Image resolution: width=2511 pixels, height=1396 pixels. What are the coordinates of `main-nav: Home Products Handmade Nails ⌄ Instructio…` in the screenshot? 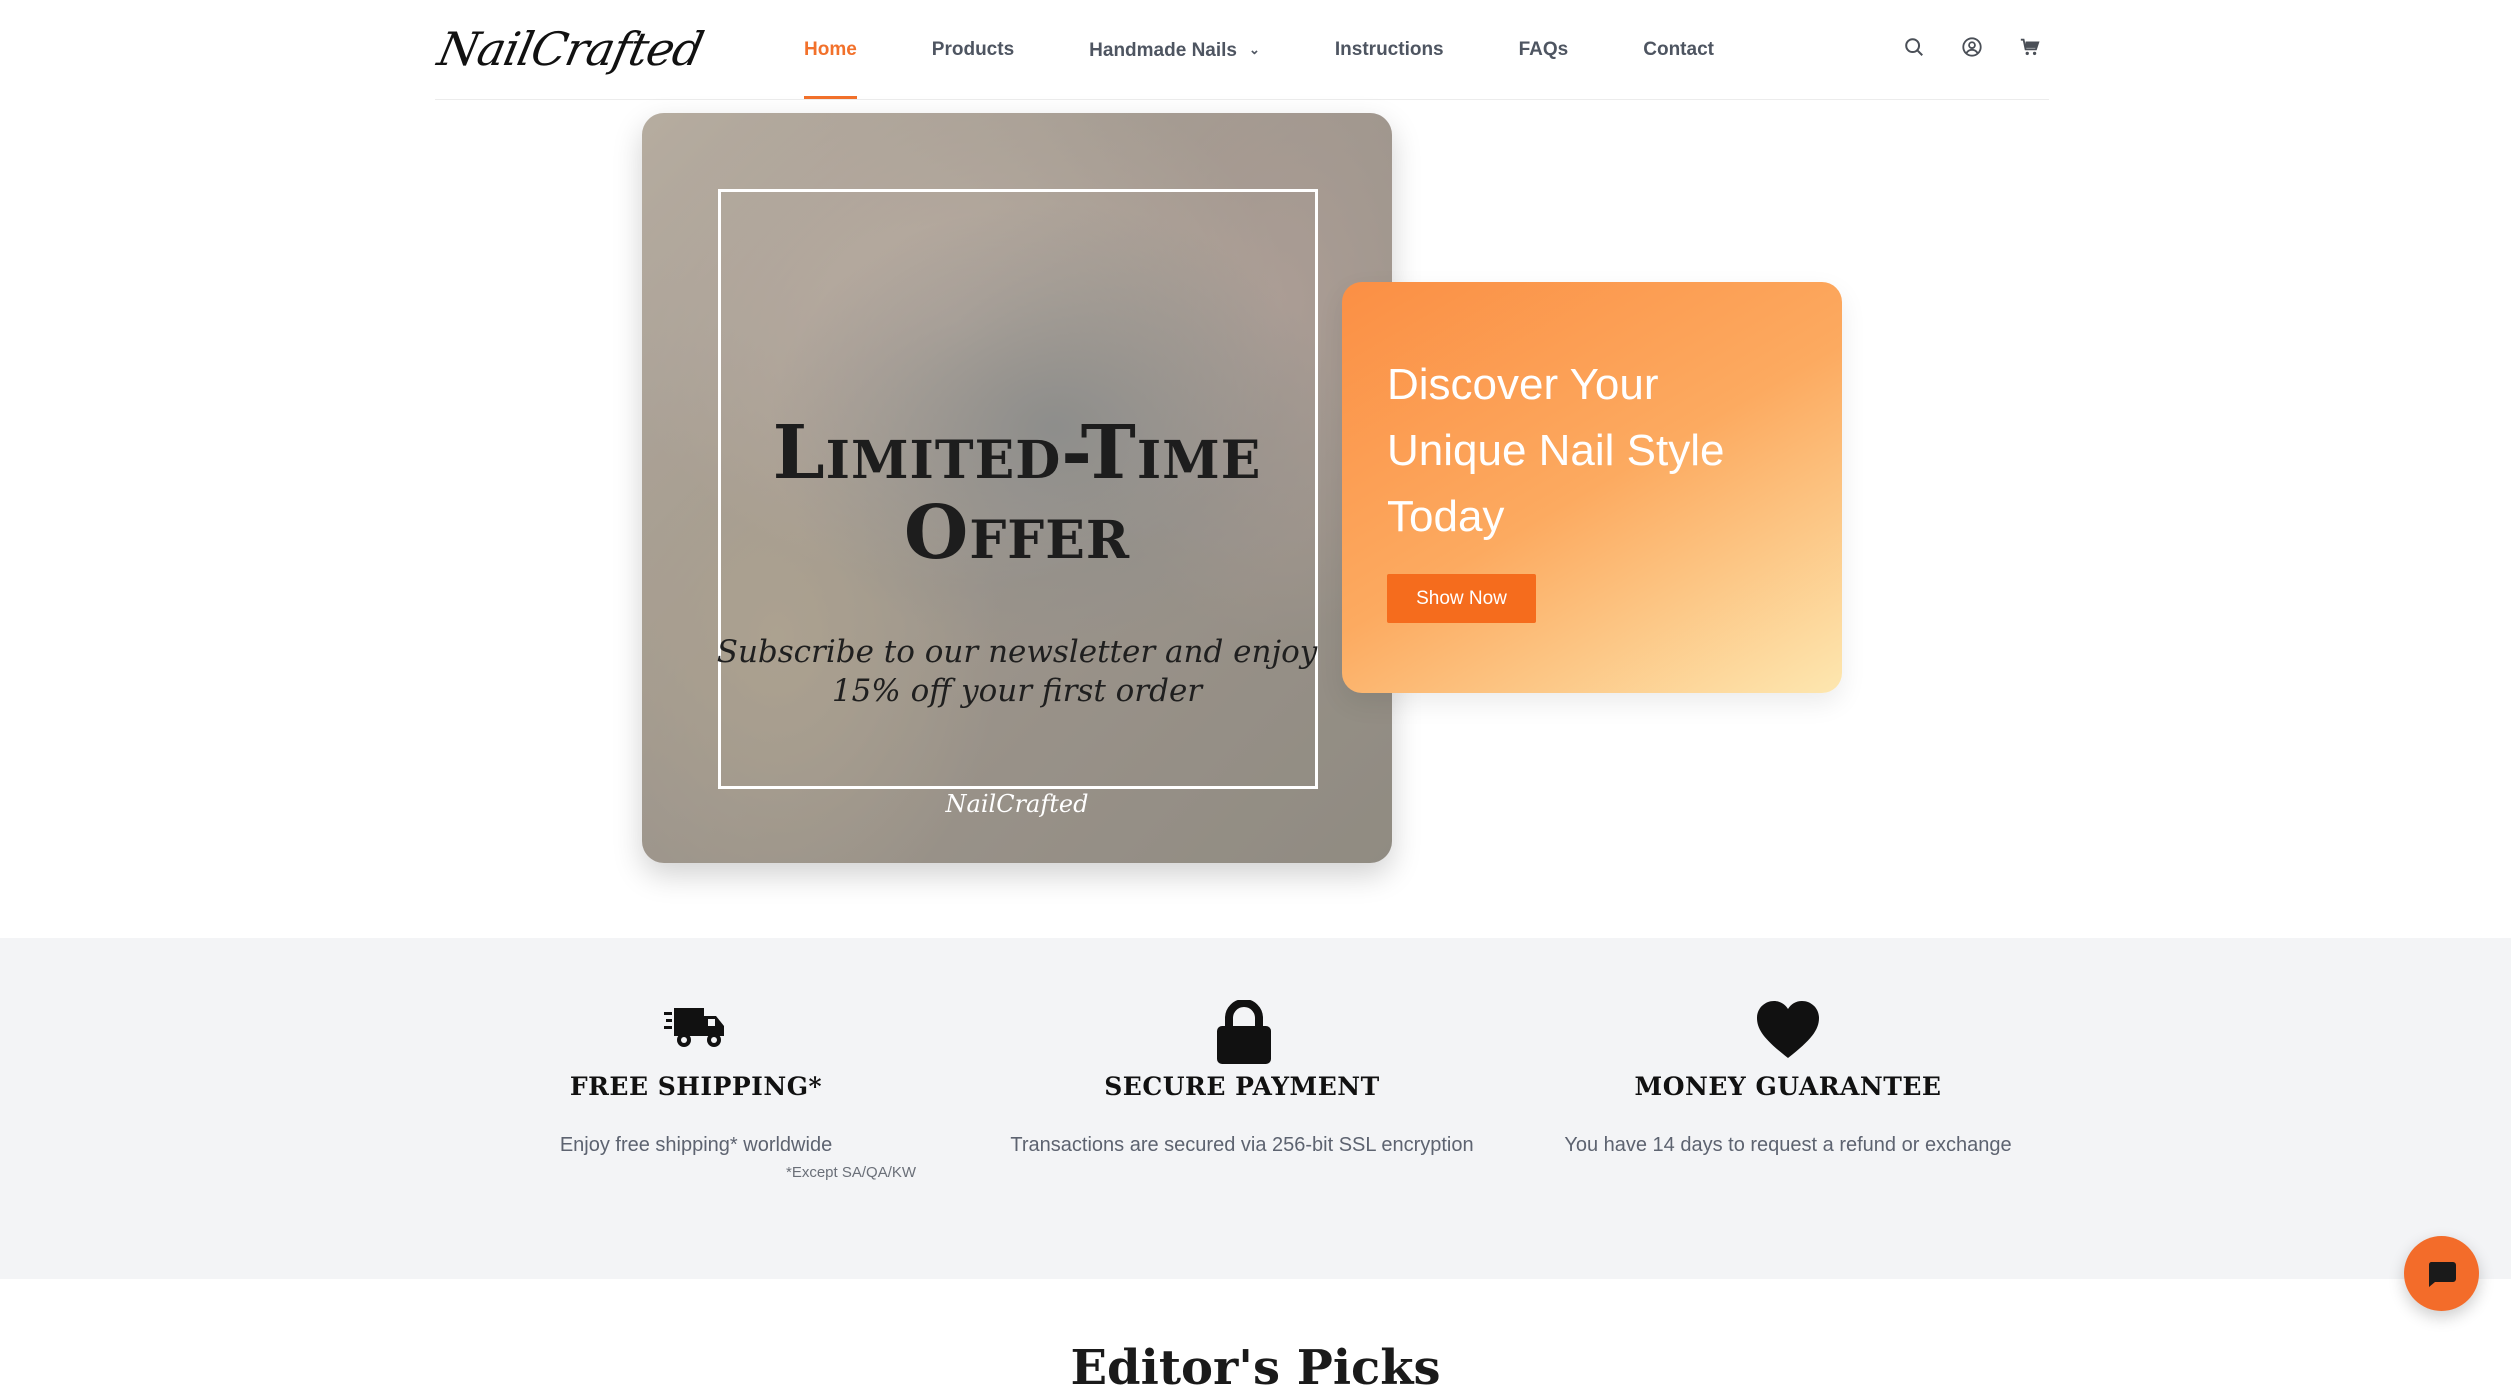 It's located at (1296, 49).